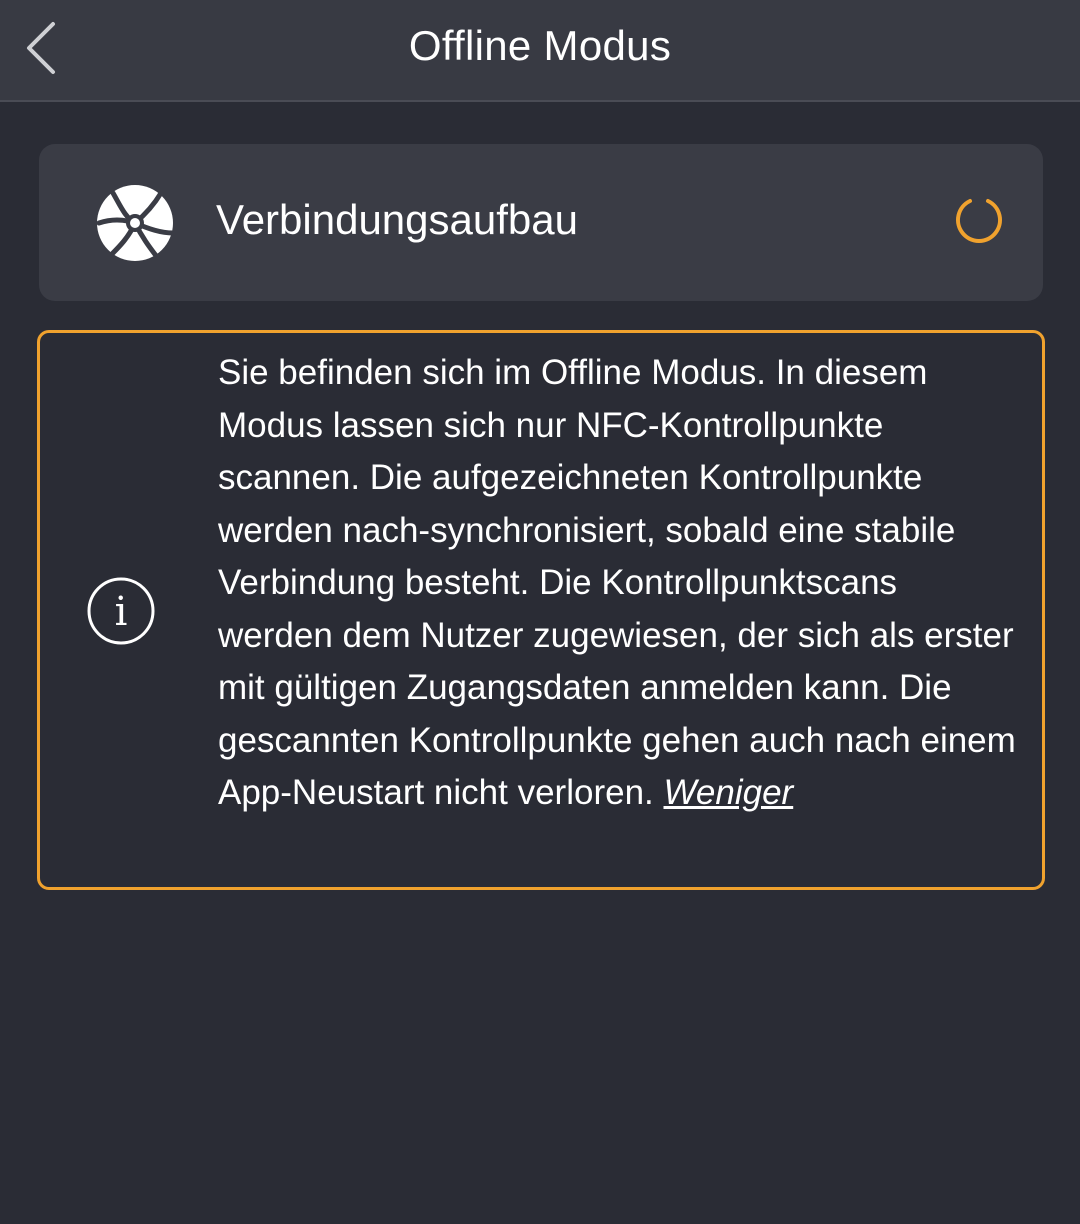 The height and width of the screenshot is (1224, 1080). I want to click on info-icon: i, so click(121, 611).